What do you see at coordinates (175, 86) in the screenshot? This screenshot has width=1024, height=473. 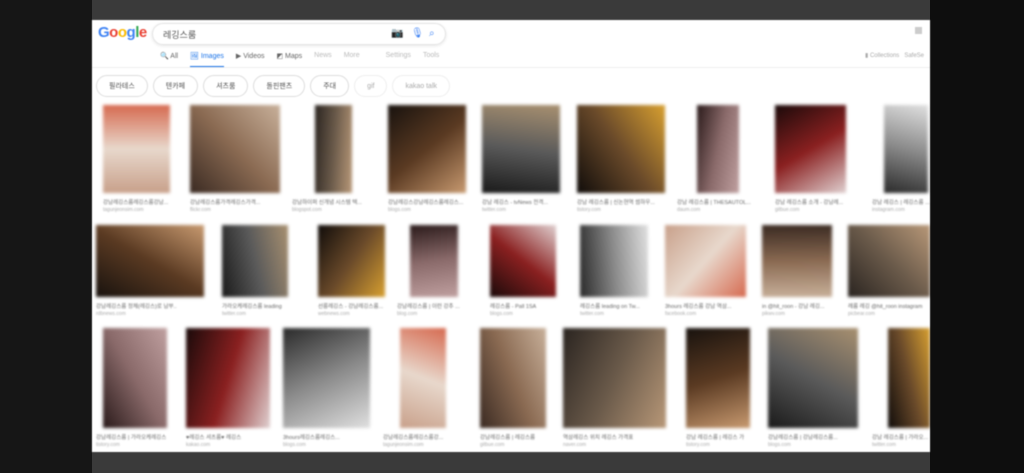 I see `chip: 텐카페` at bounding box center [175, 86].